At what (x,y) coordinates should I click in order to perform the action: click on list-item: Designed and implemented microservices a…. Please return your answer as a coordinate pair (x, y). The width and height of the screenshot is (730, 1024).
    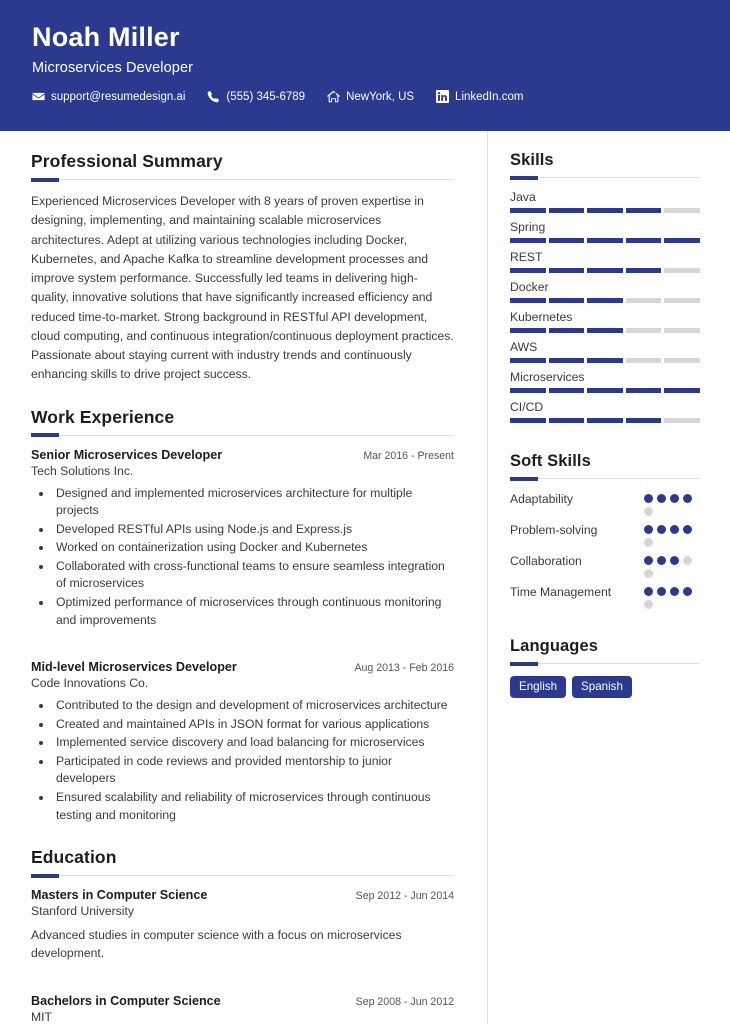
    Looking at the image, I should click on (253, 502).